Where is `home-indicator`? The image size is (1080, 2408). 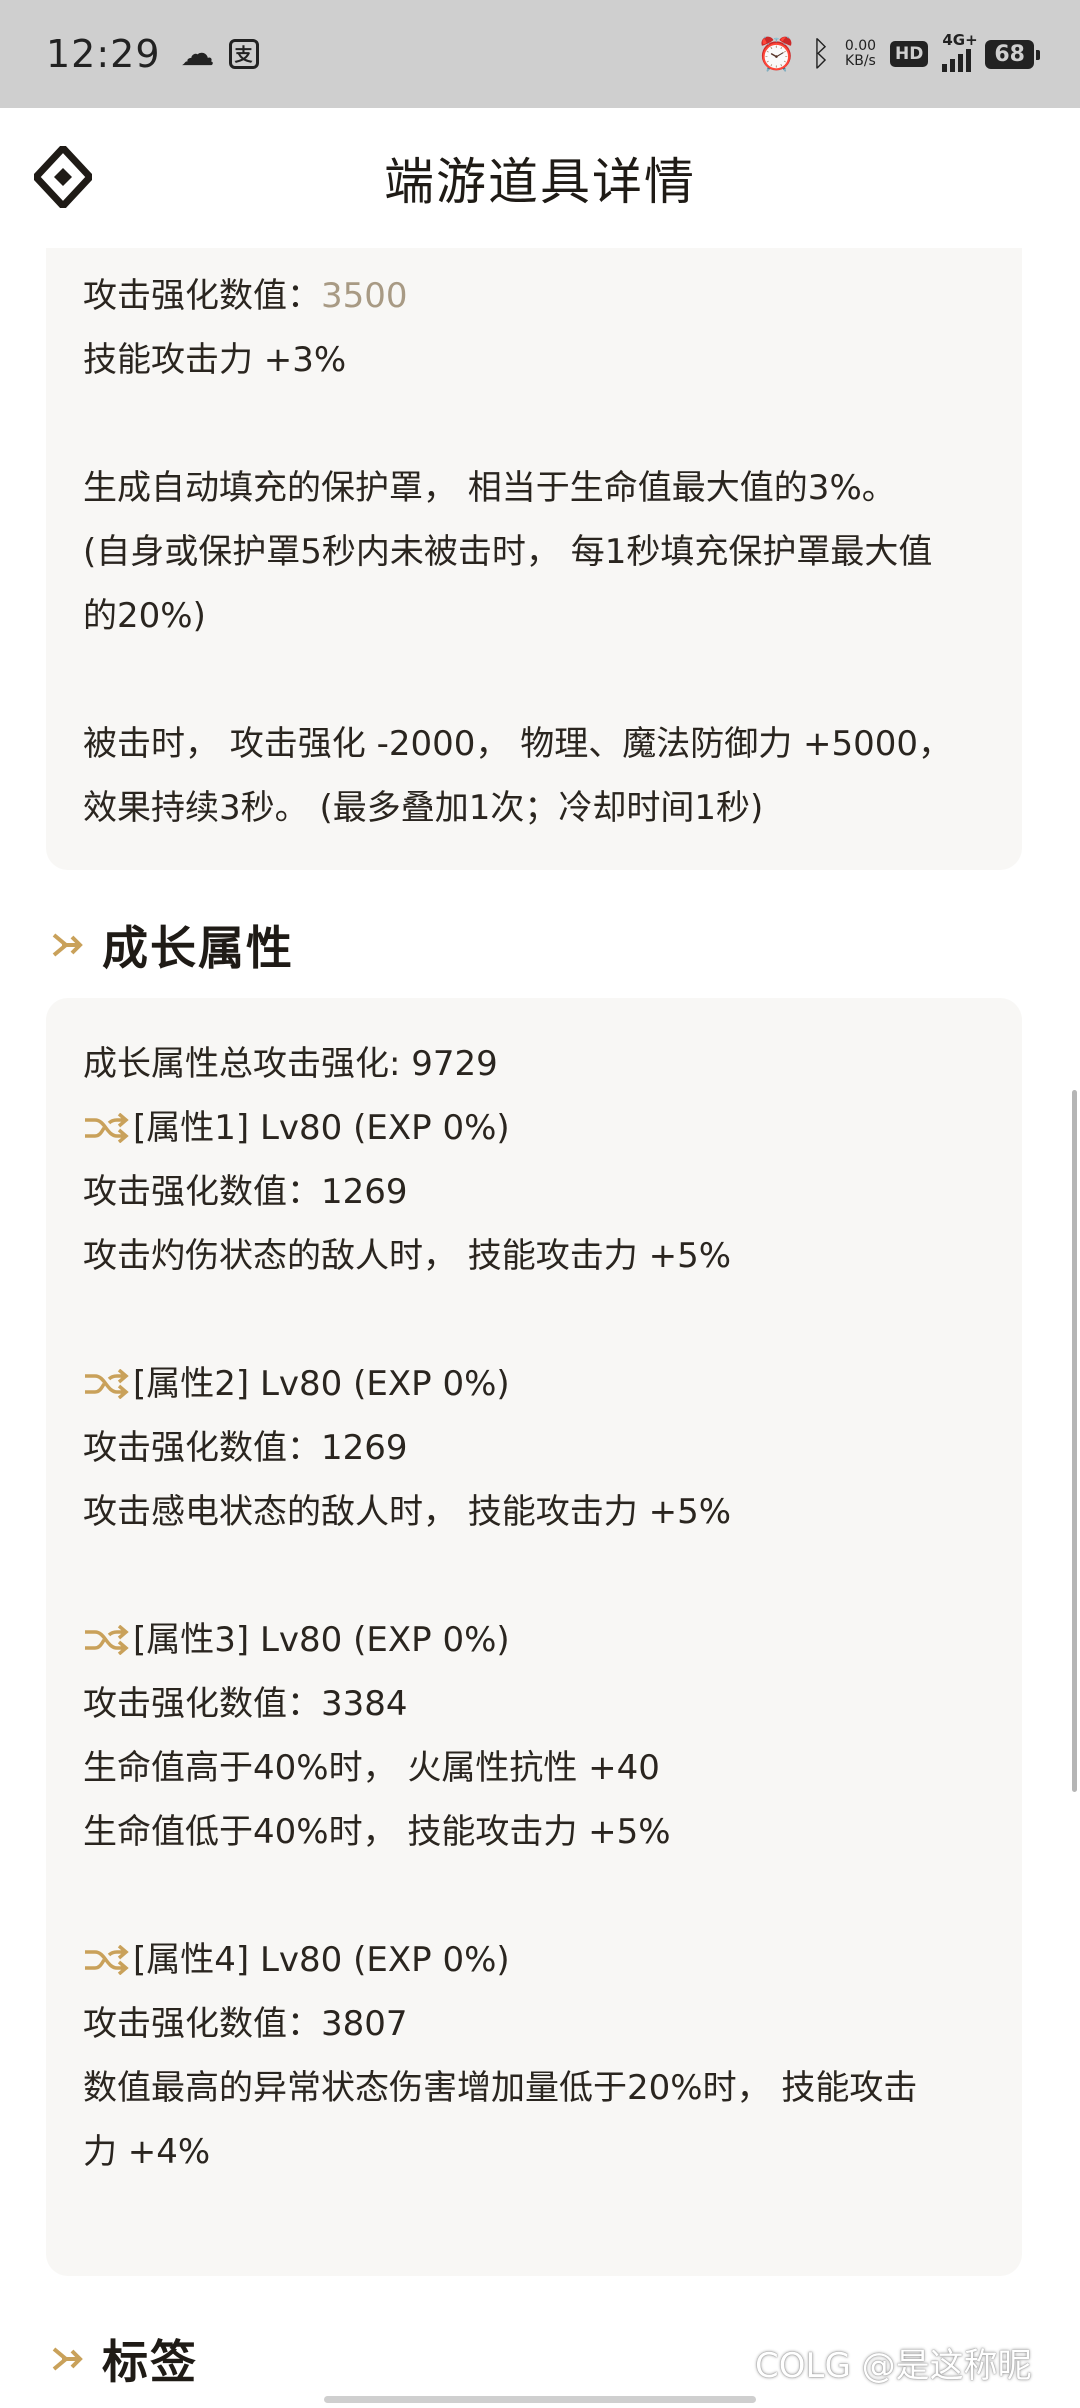 home-indicator is located at coordinates (540, 2399).